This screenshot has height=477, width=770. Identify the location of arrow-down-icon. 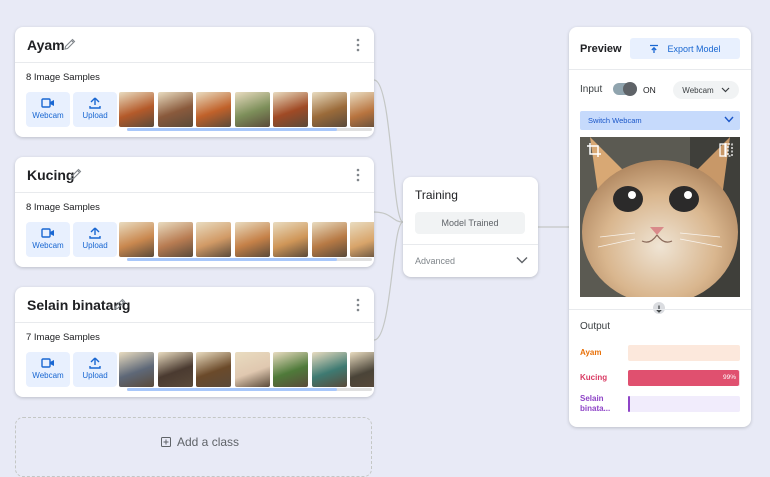
(659, 308).